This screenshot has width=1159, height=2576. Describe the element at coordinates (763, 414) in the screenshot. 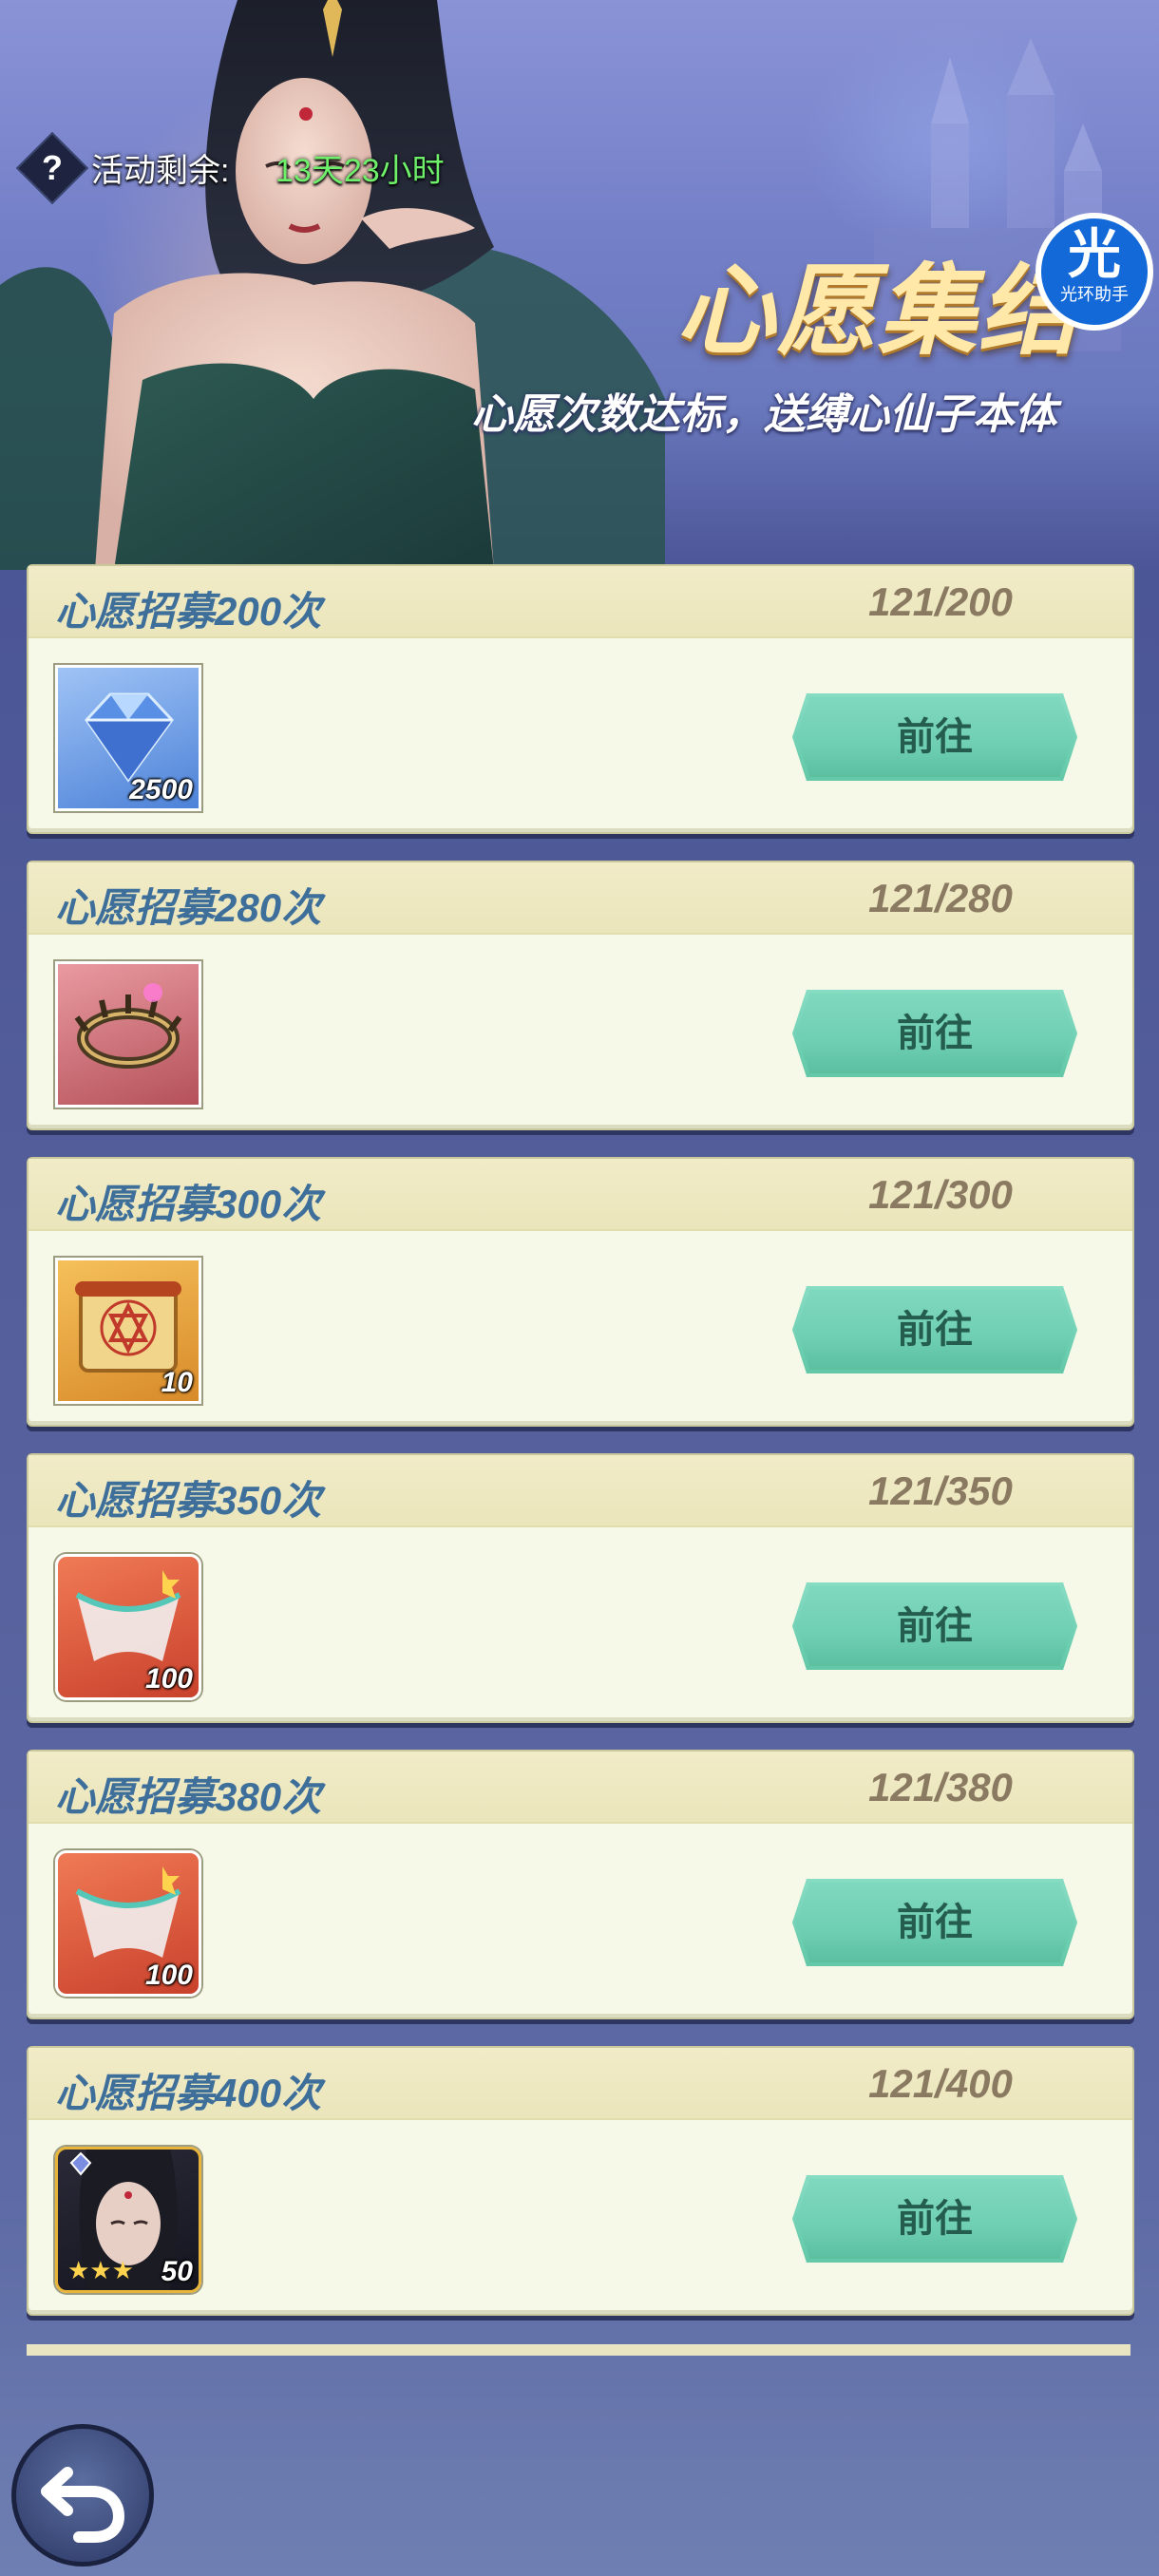

I see `event-subtitle: 心愿次数达标，送缚心仙子本体` at that location.